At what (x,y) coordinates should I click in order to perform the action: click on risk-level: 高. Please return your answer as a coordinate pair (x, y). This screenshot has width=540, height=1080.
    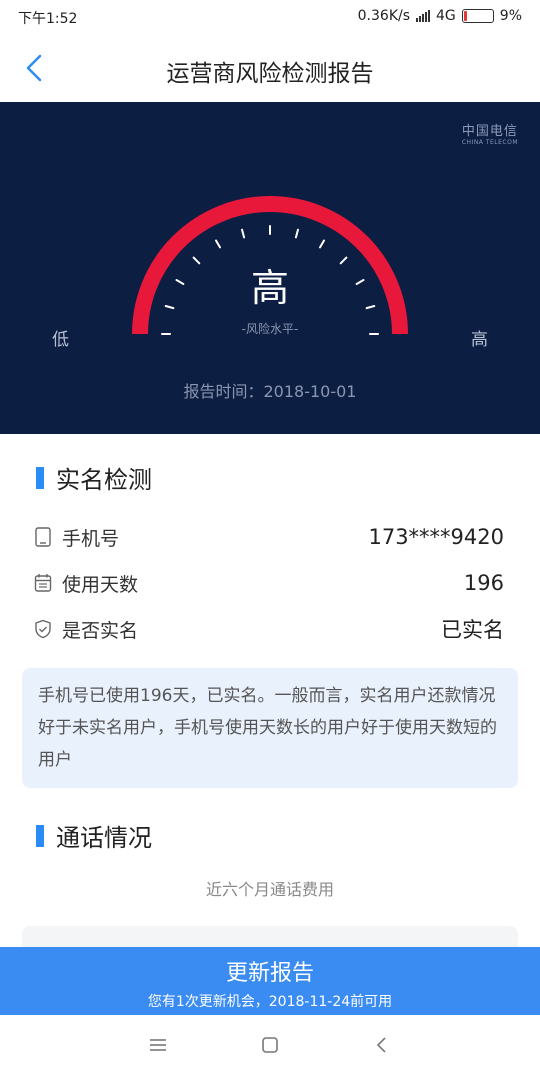
    Looking at the image, I should click on (269, 288).